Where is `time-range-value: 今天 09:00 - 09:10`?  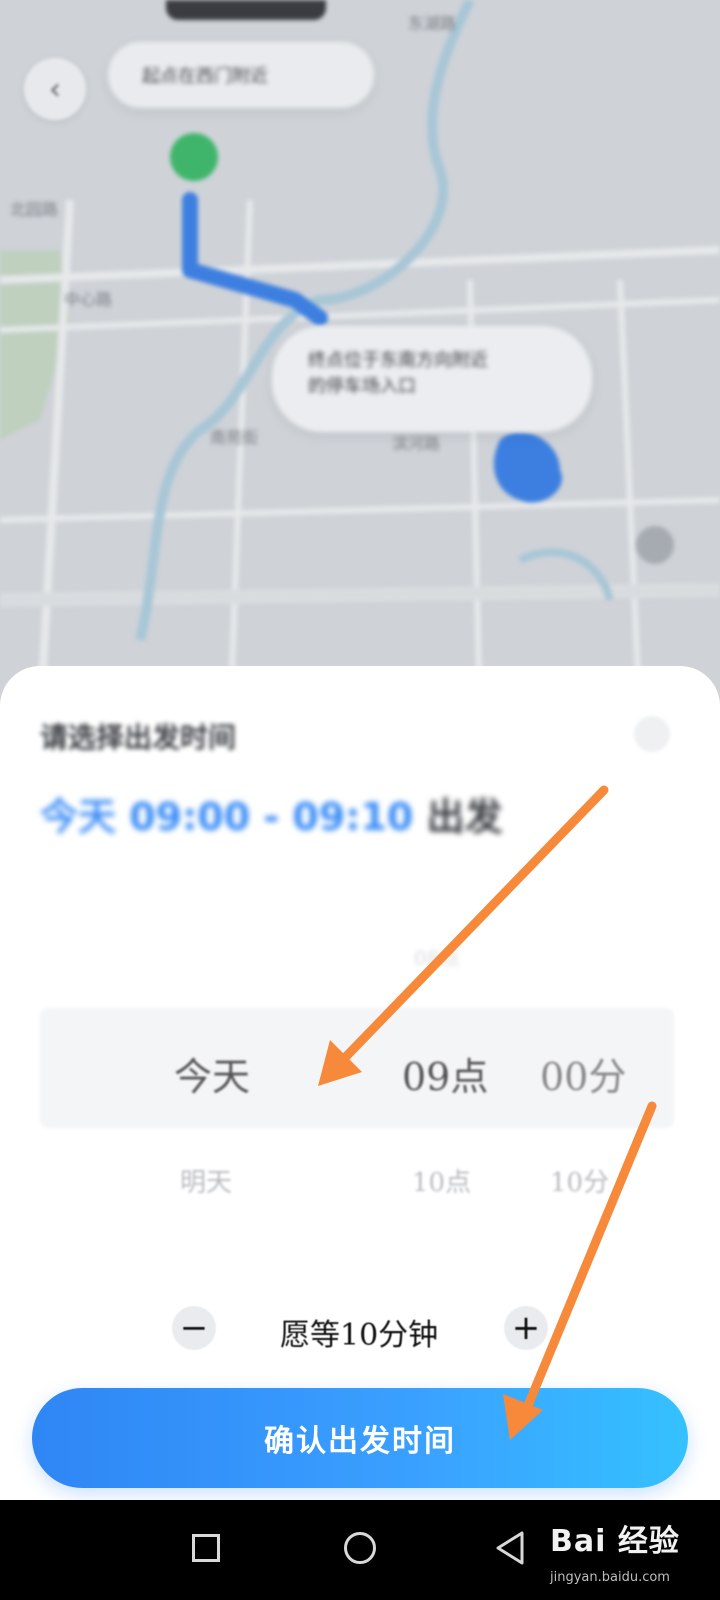
time-range-value: 今天 09:00 - 09:10 is located at coordinates (227, 817).